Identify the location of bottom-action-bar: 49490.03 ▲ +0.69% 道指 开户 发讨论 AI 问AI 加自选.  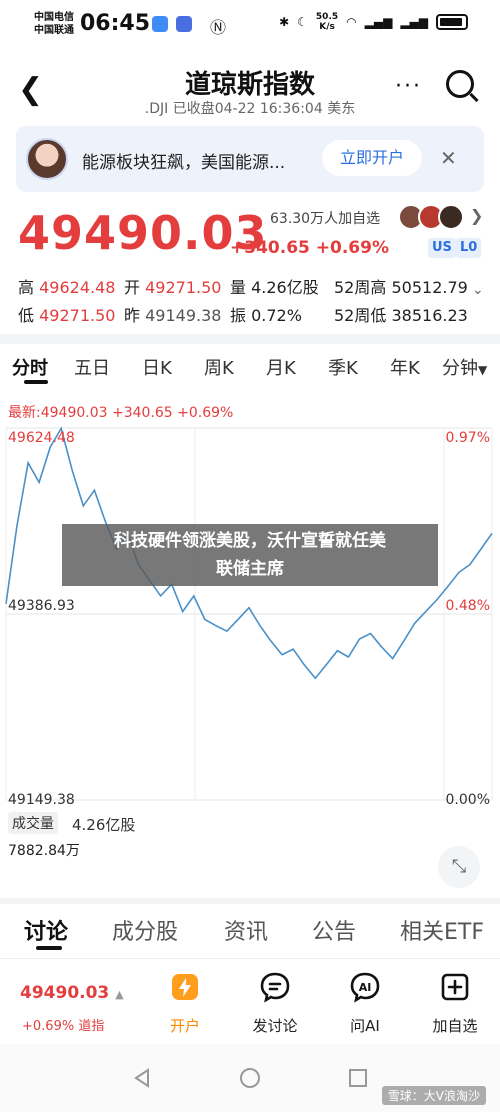
(250, 1001).